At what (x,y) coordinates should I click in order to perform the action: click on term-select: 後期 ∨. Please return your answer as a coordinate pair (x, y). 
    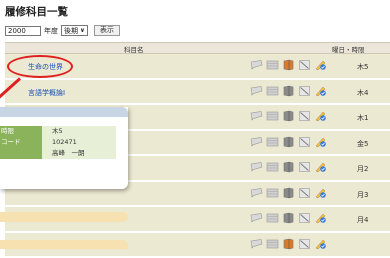
    Looking at the image, I should click on (74, 30).